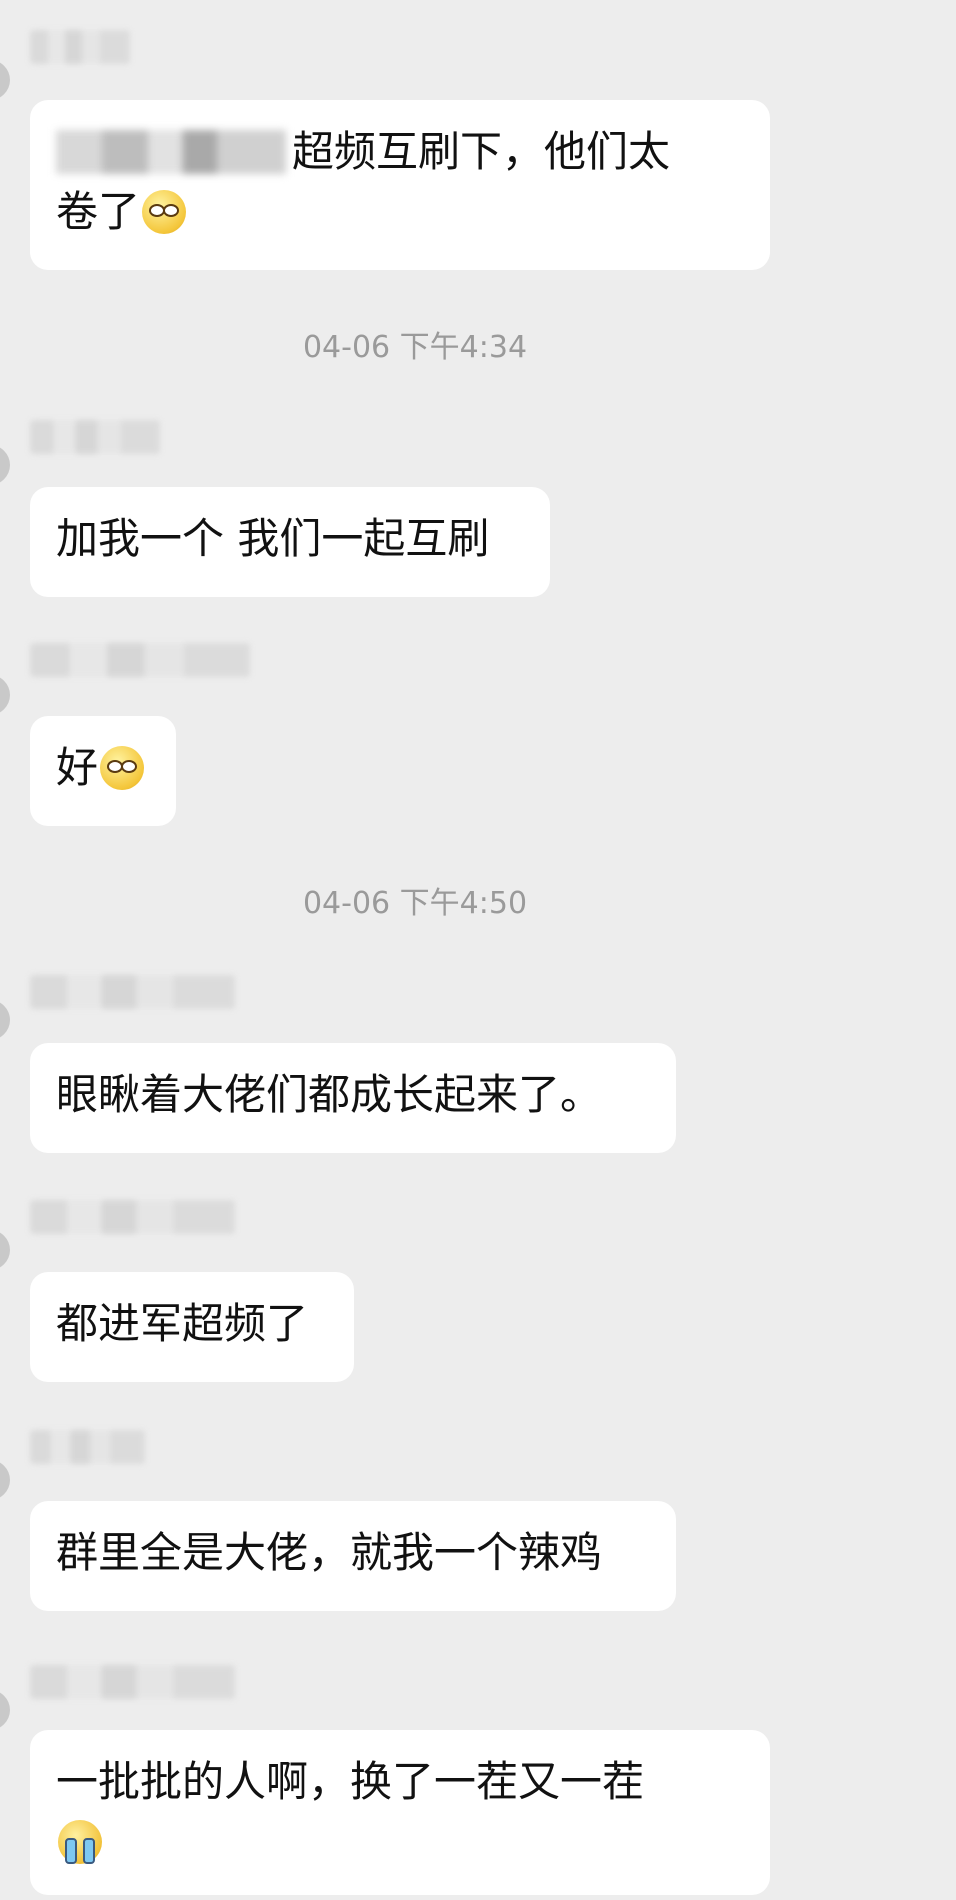 This screenshot has height=1900, width=956. What do you see at coordinates (415, 347) in the screenshot?
I see `timestamp: 04-06 下午4:34` at bounding box center [415, 347].